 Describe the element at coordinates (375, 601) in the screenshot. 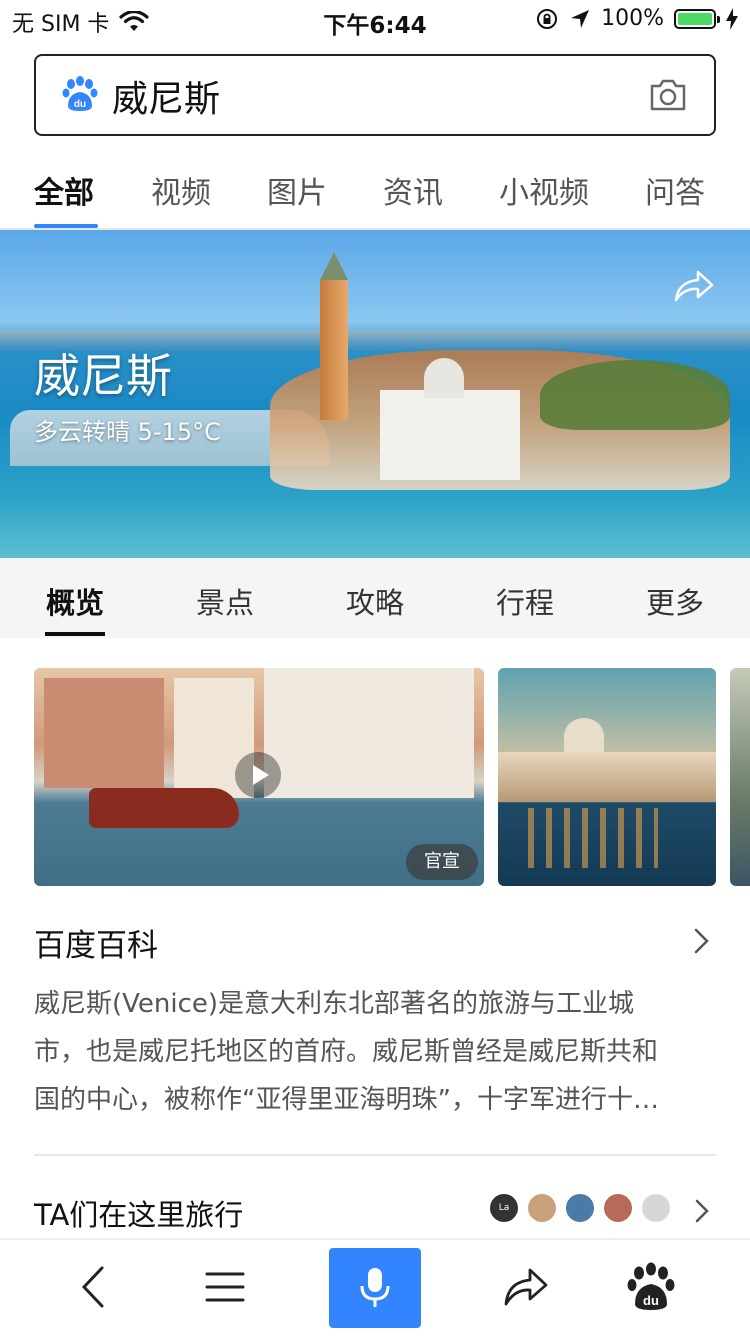

I see `subtab-guides: 攻略` at that location.